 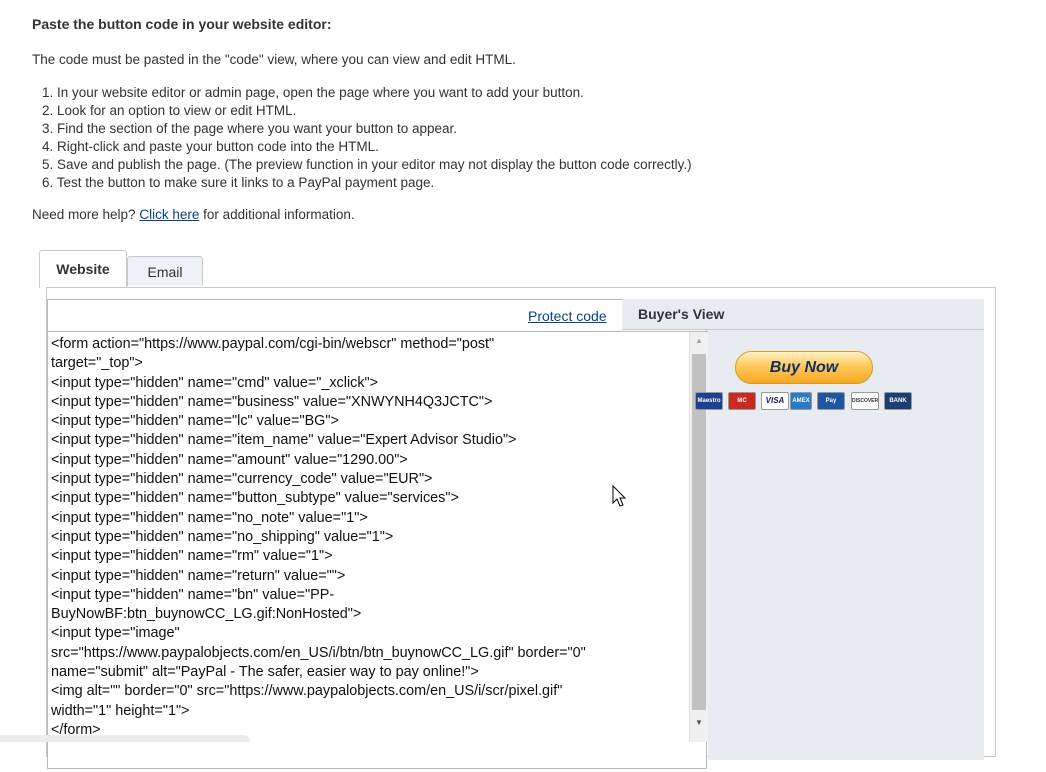 I want to click on amex-icon: AMEX, so click(x=801, y=401).